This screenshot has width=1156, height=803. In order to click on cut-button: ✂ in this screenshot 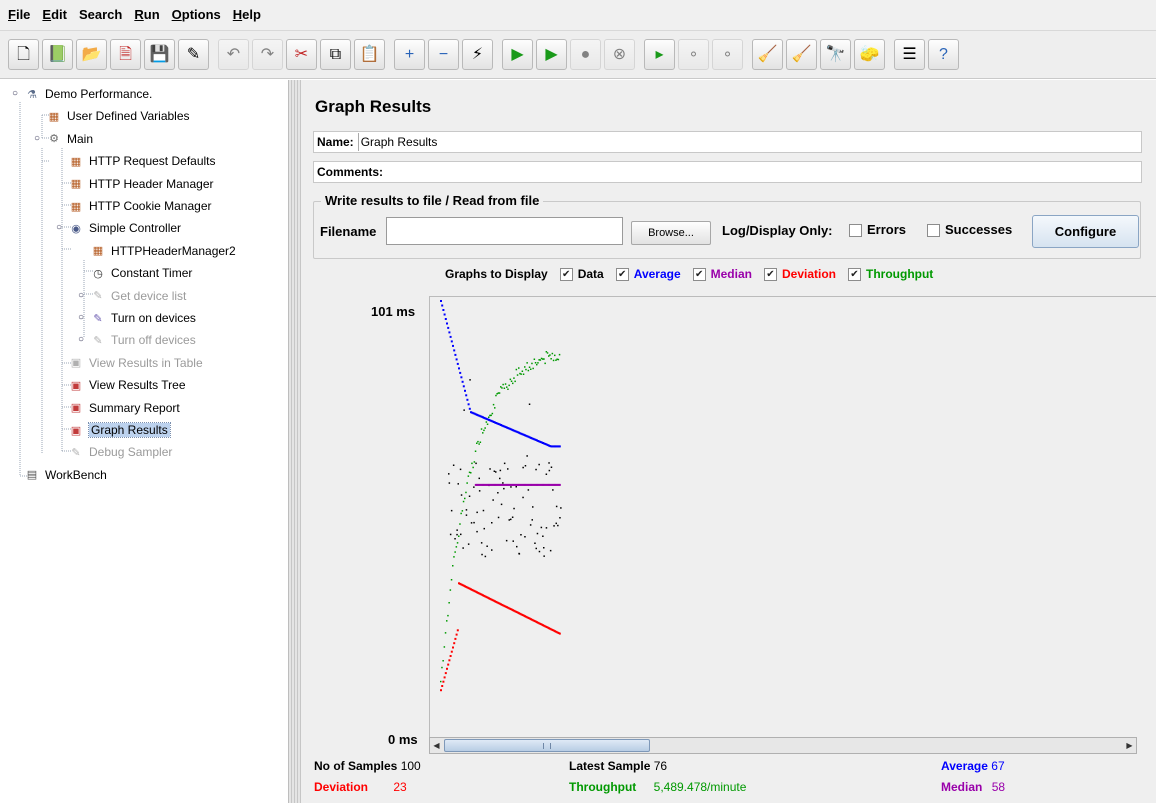, I will do `click(301, 54)`.